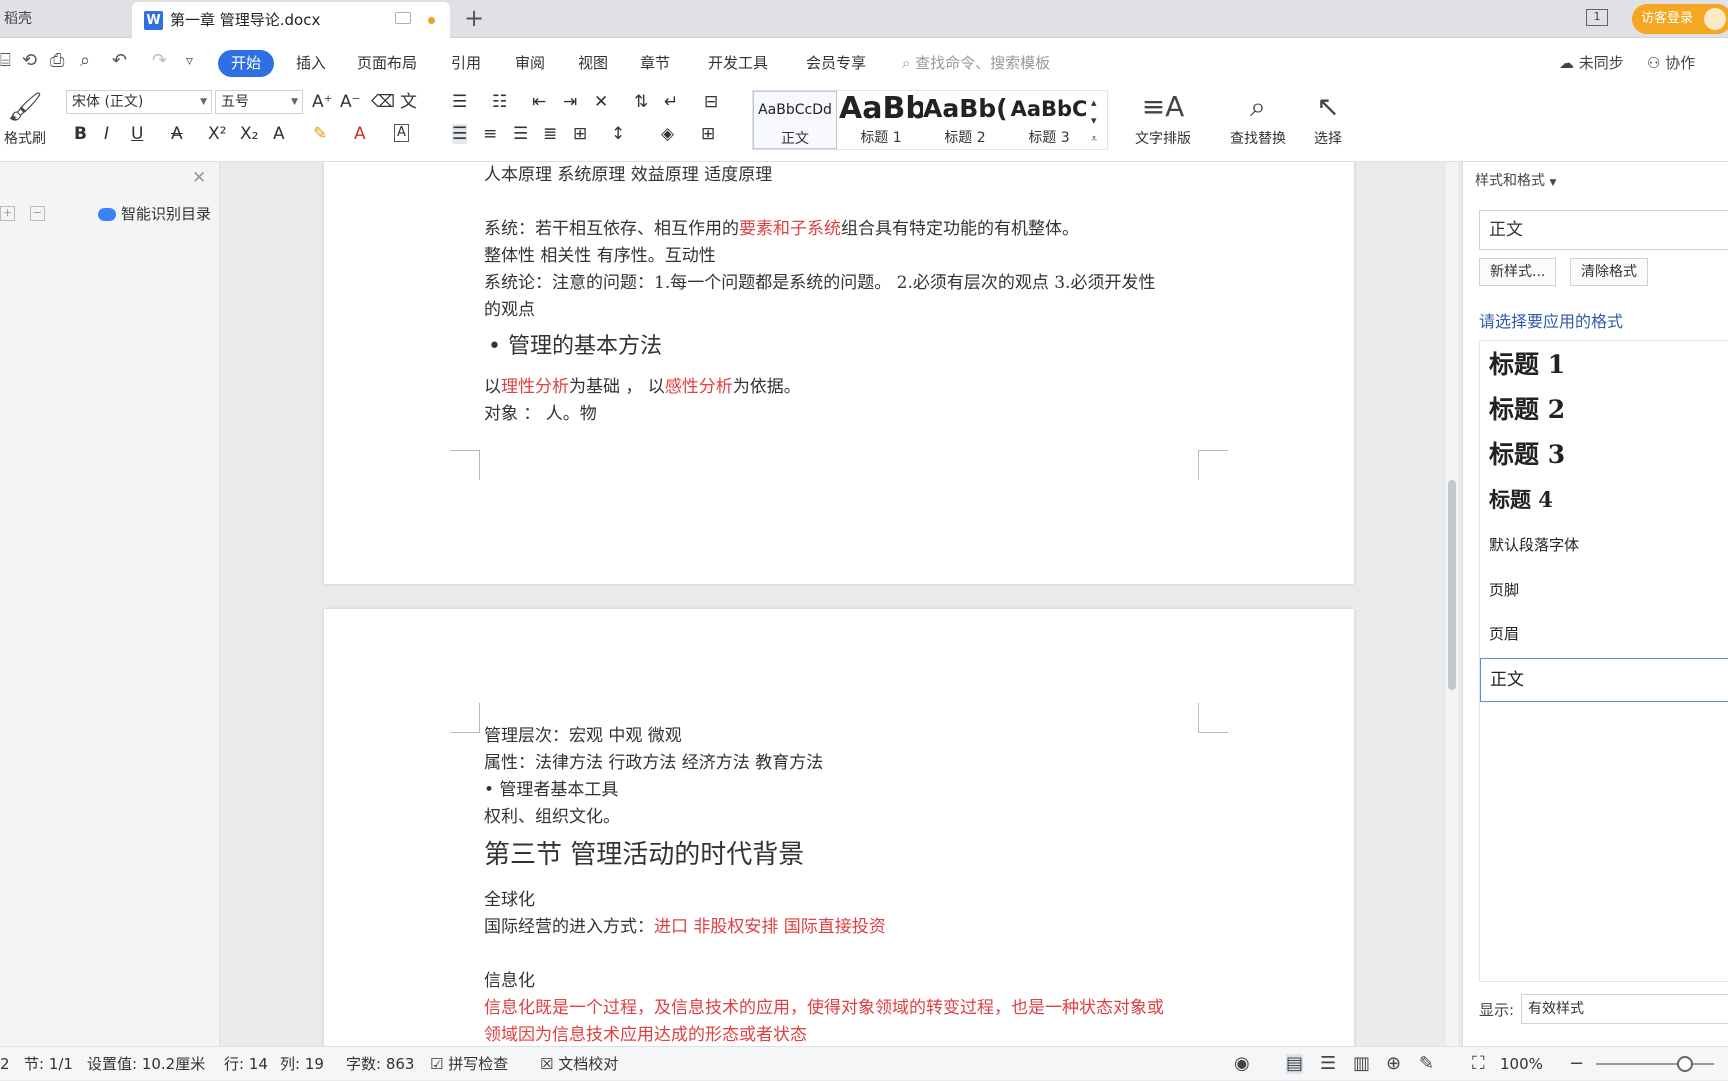 Image resolution: width=1728 pixels, height=1081 pixels. Describe the element at coordinates (387, 63) in the screenshot. I see `tab-page-layout: 页面布局` at that location.